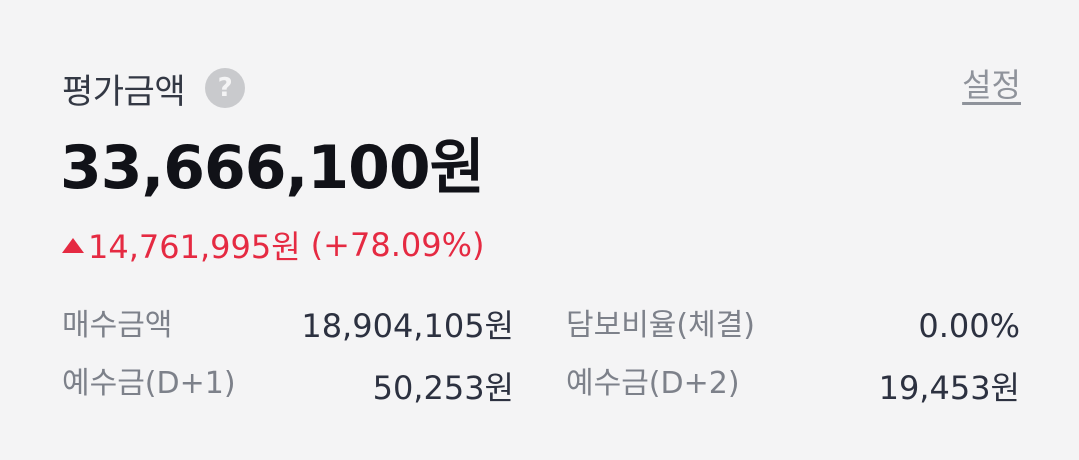  What do you see at coordinates (225, 88) in the screenshot?
I see `question-circle-icon: ?` at bounding box center [225, 88].